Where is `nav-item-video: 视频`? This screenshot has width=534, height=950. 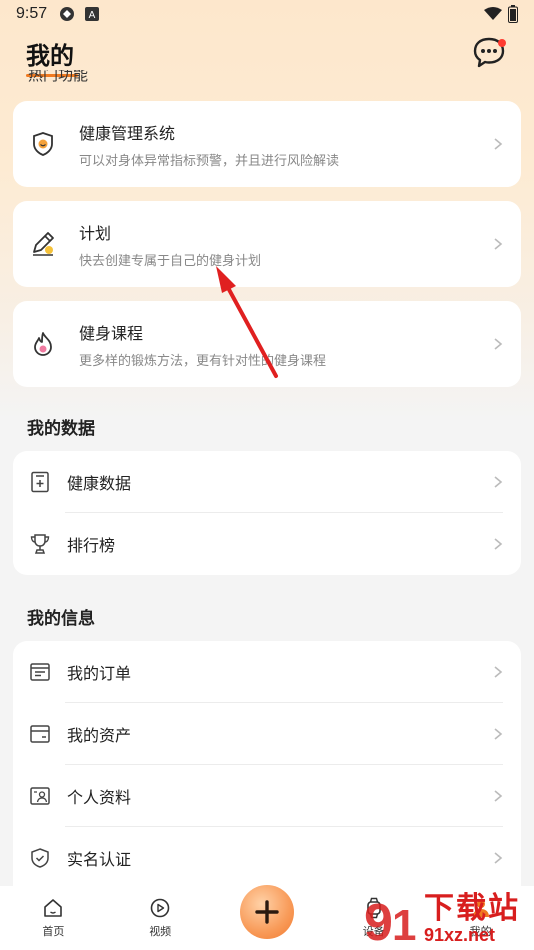 nav-item-video: 视频 is located at coordinates (160, 918).